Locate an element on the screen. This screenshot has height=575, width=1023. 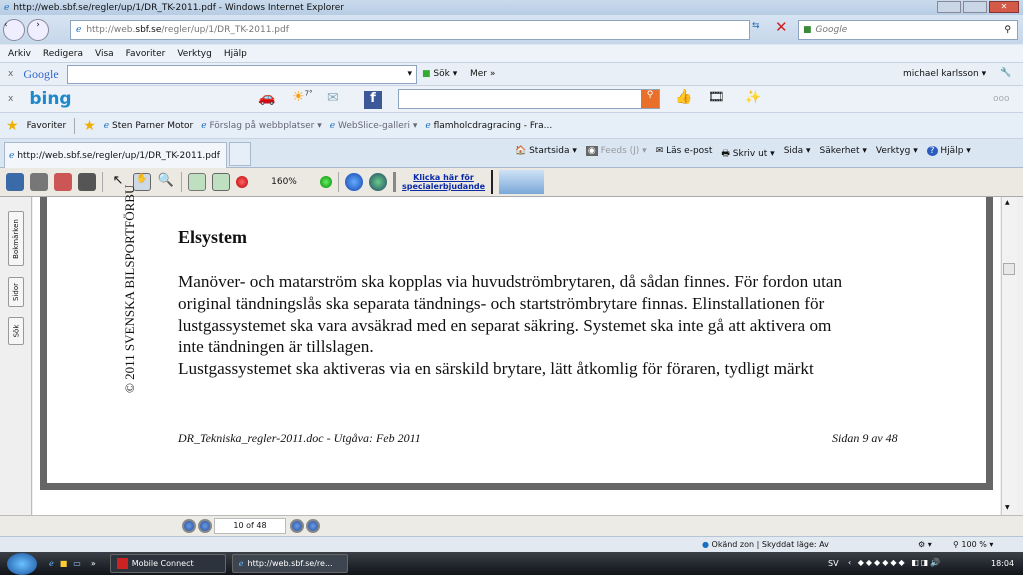
help-menu: ? Hjälp ▾ is located at coordinates (948, 154).